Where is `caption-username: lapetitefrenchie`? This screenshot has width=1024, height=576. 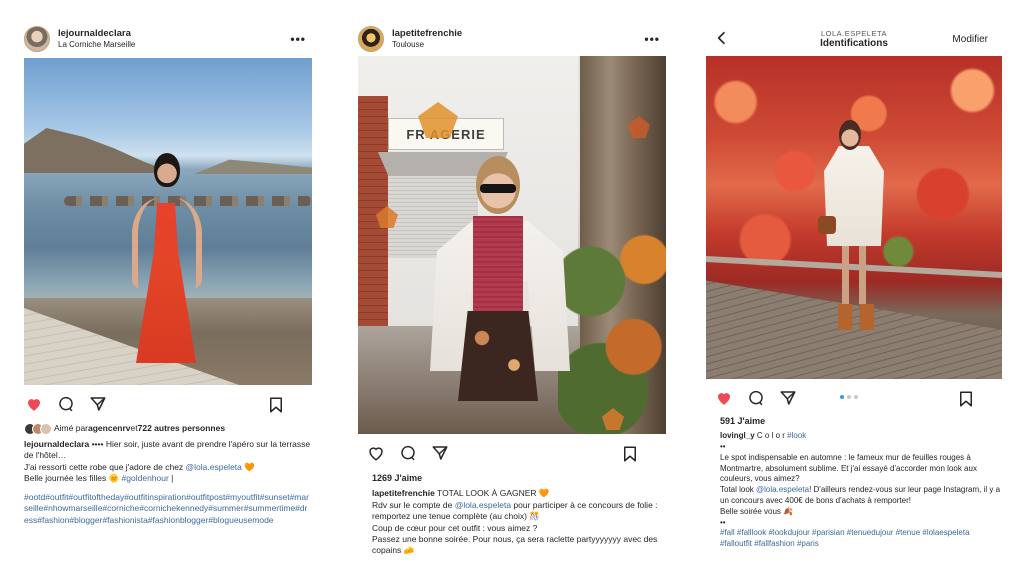
caption-username: lapetitefrenchie is located at coordinates (403, 493).